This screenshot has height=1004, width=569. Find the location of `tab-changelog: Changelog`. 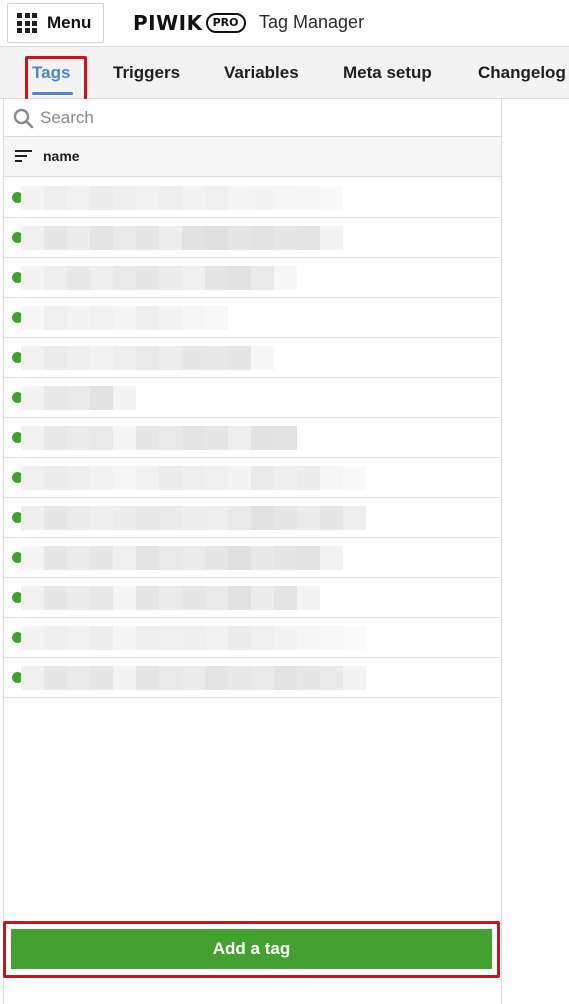

tab-changelog: Changelog is located at coordinates (522, 73).